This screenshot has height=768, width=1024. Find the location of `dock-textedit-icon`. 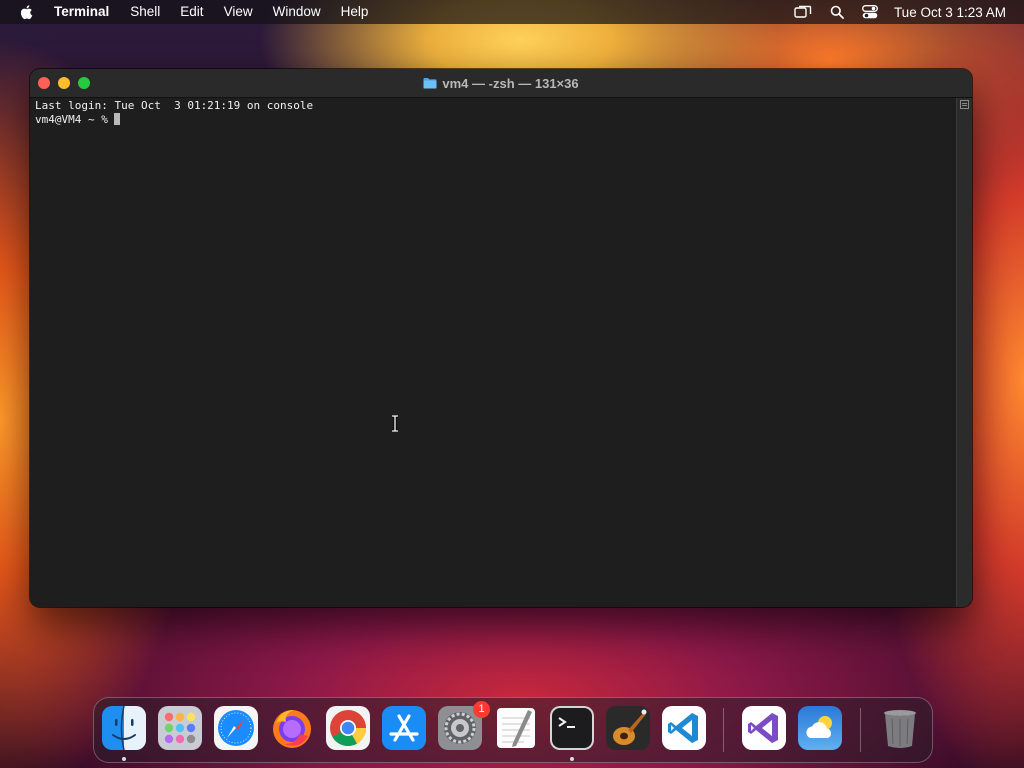

dock-textedit-icon is located at coordinates (516, 728).